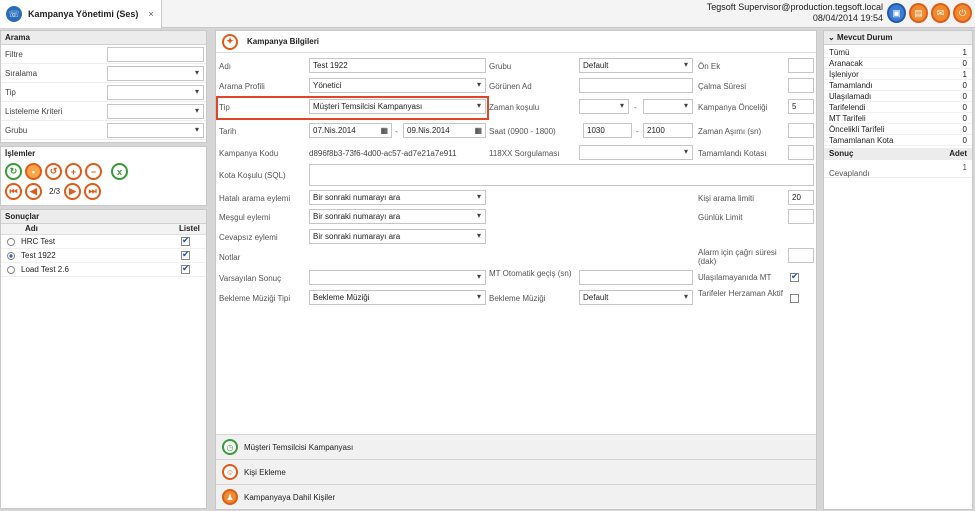 The height and width of the screenshot is (511, 975). What do you see at coordinates (155, 54) in the screenshot?
I see `filtre-input` at bounding box center [155, 54].